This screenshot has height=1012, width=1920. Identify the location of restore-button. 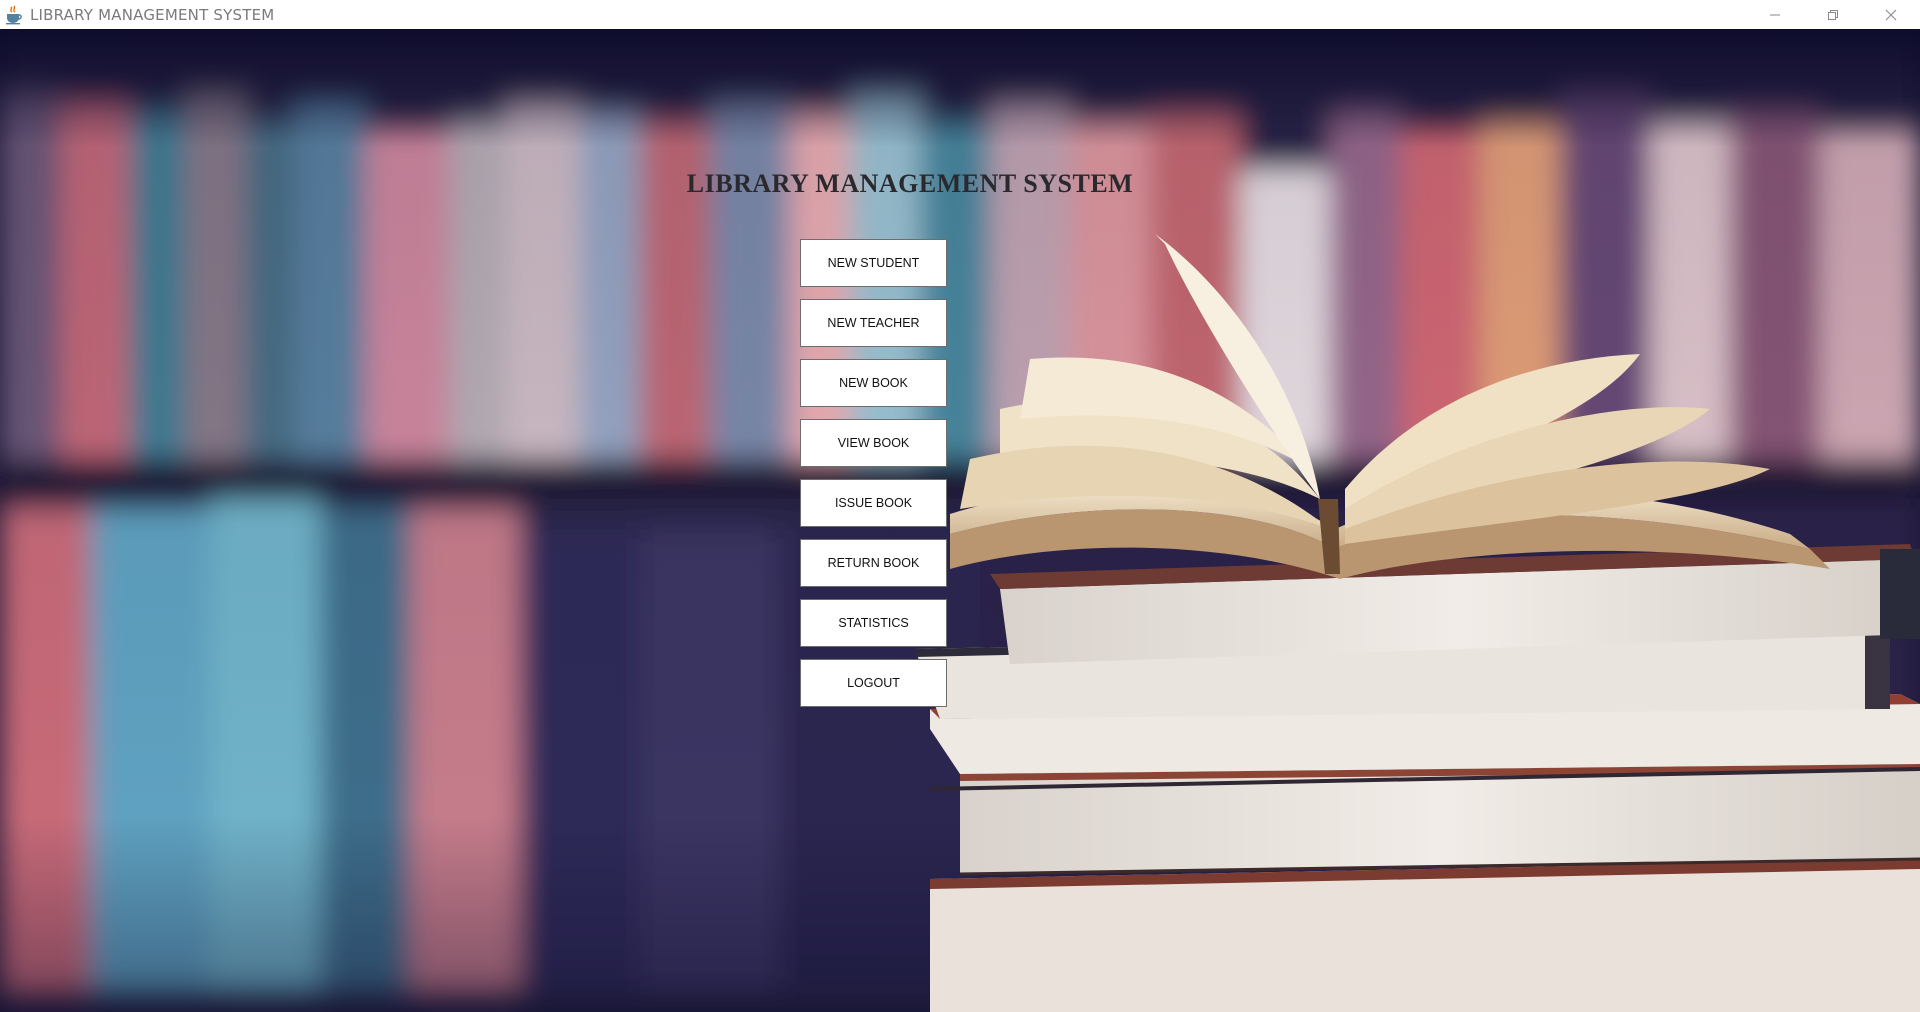
(1833, 14).